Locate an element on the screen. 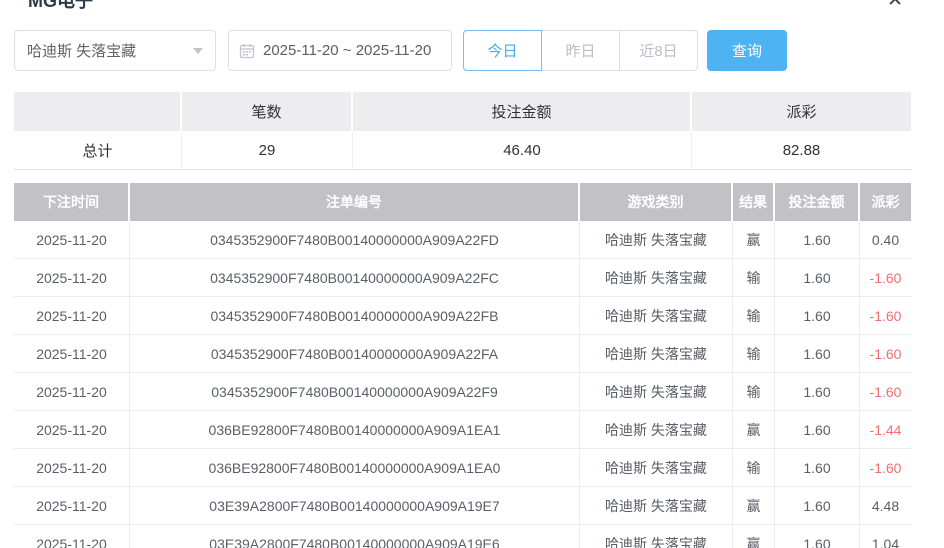  cell-order-id: 03E39A2800F7480B00140000000A909A19E7 is located at coordinates (355, 506).